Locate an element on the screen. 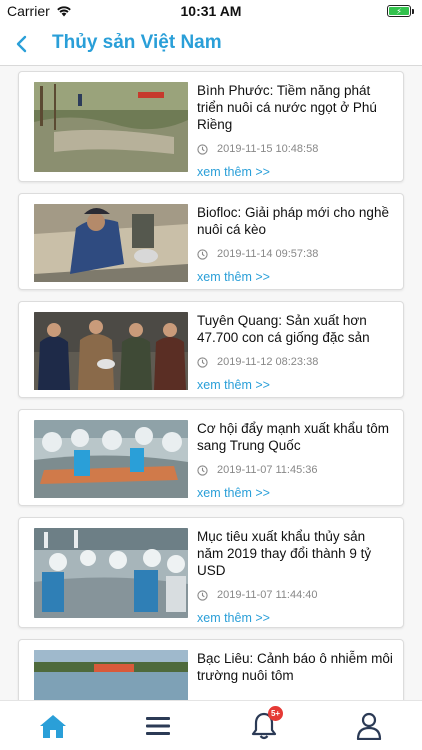 The width and height of the screenshot is (422, 750). article-date: 2019-11-14 09:57:38 is located at coordinates (268, 254).